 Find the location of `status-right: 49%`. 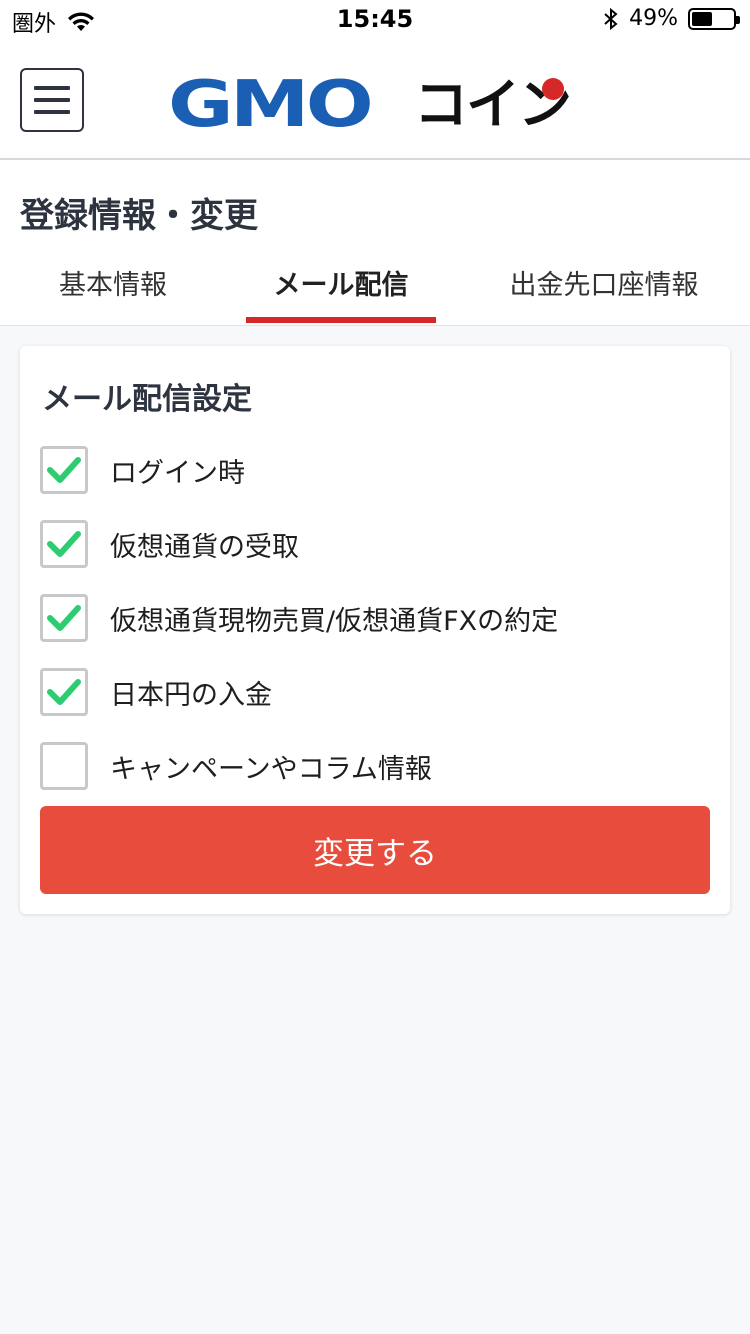

status-right: 49% is located at coordinates (671, 18).